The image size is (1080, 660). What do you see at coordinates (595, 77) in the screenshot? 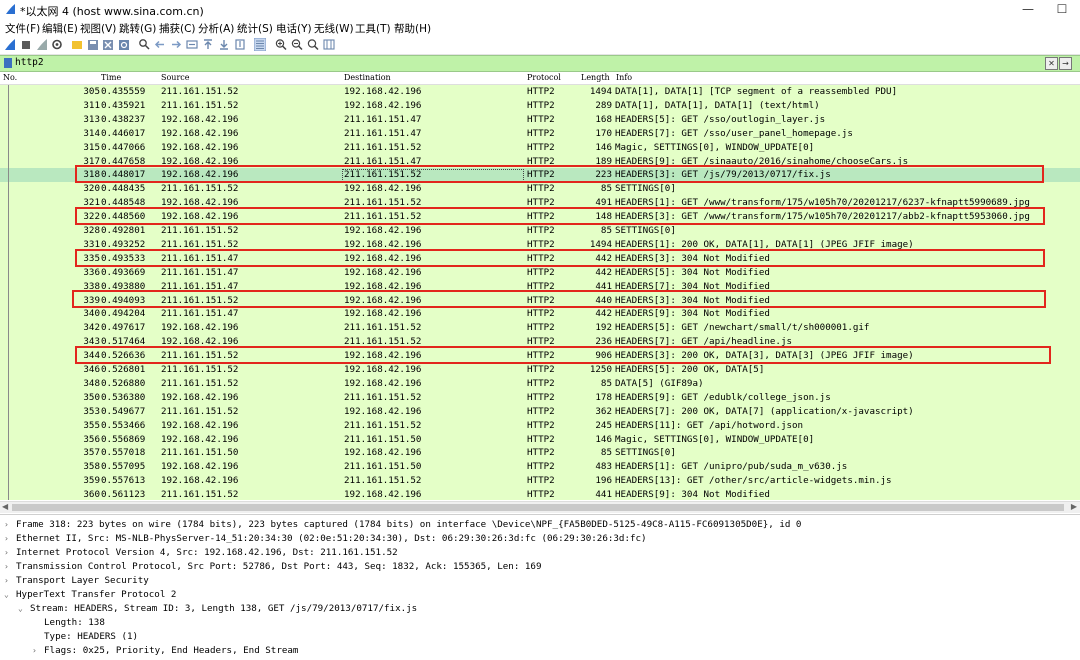
I see `column-header-length: Length` at bounding box center [595, 77].